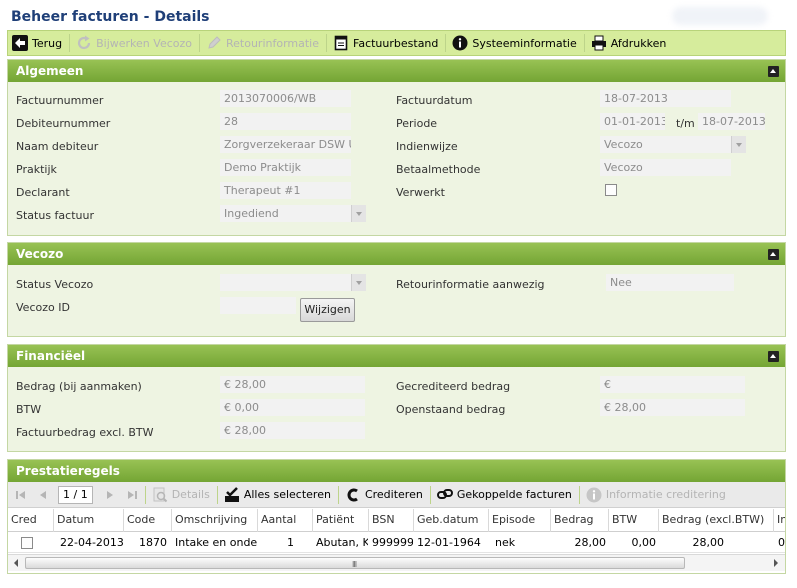 The height and width of the screenshot is (588, 797). Describe the element at coordinates (590, 542) in the screenshot. I see `cell-bedrag: 28,00` at that location.